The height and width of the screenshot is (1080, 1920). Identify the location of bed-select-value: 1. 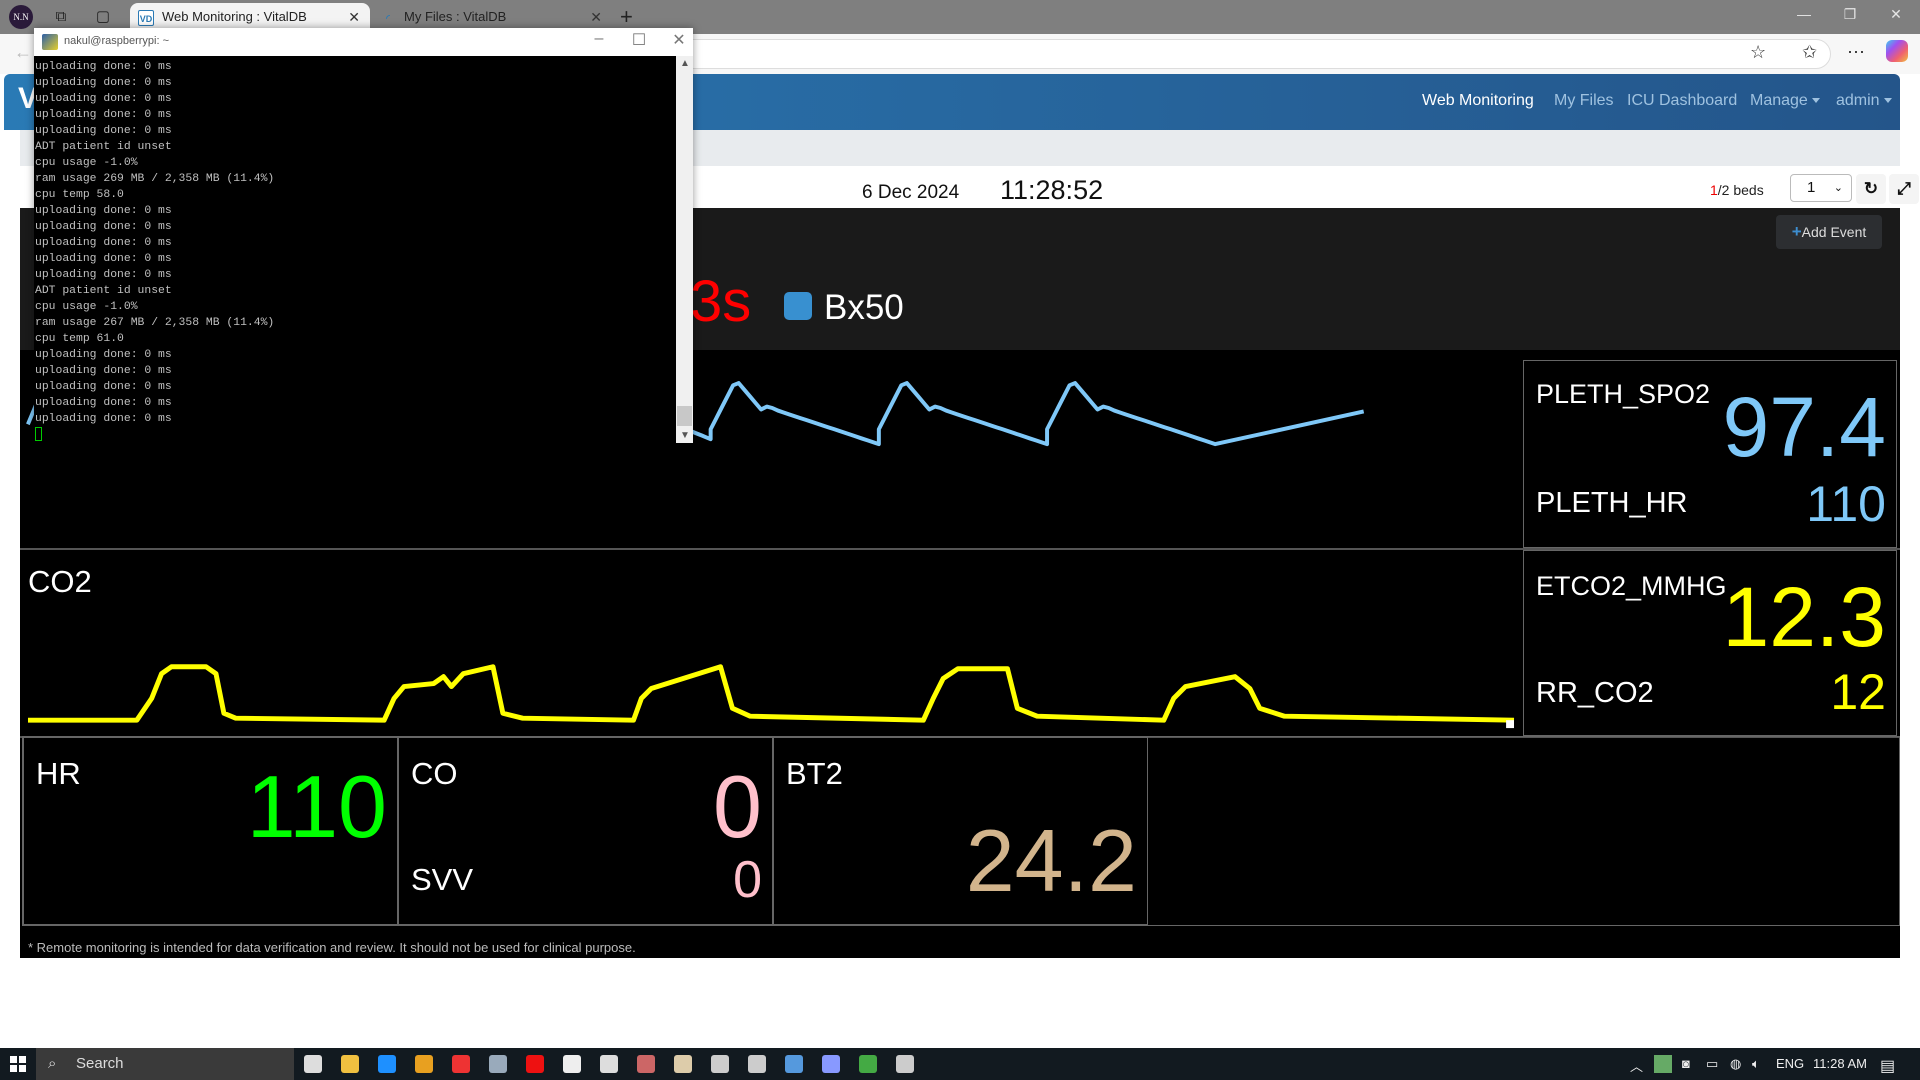
(1811, 187).